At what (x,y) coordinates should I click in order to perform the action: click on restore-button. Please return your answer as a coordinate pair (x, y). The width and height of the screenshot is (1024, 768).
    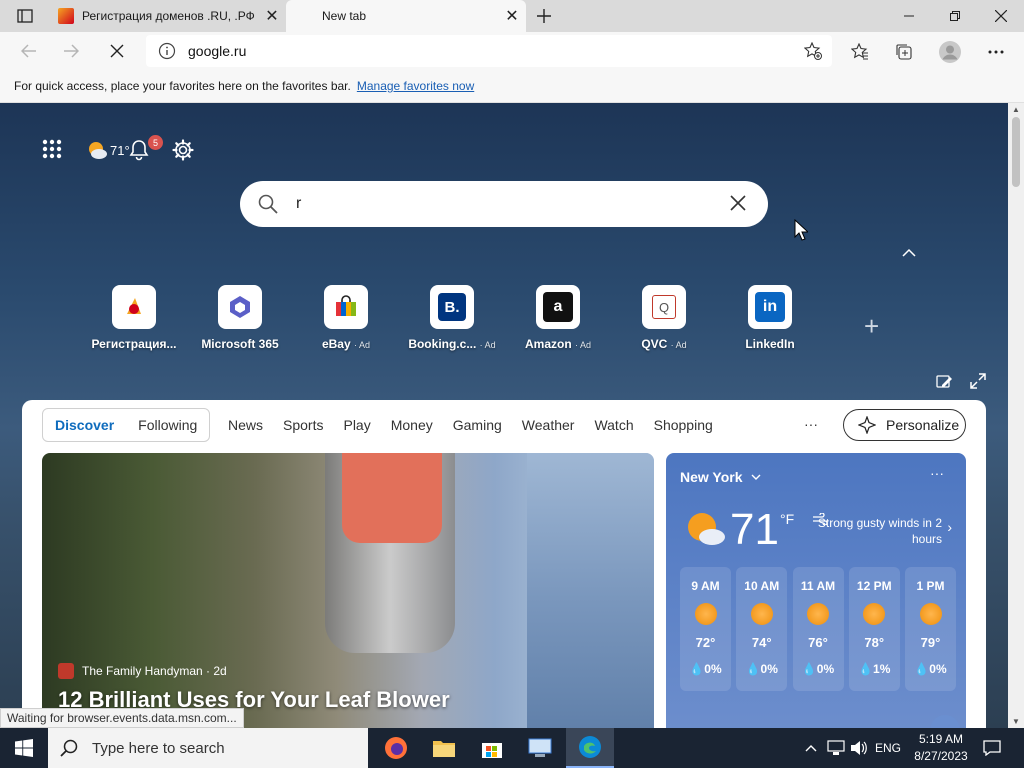
    Looking at the image, I should click on (955, 16).